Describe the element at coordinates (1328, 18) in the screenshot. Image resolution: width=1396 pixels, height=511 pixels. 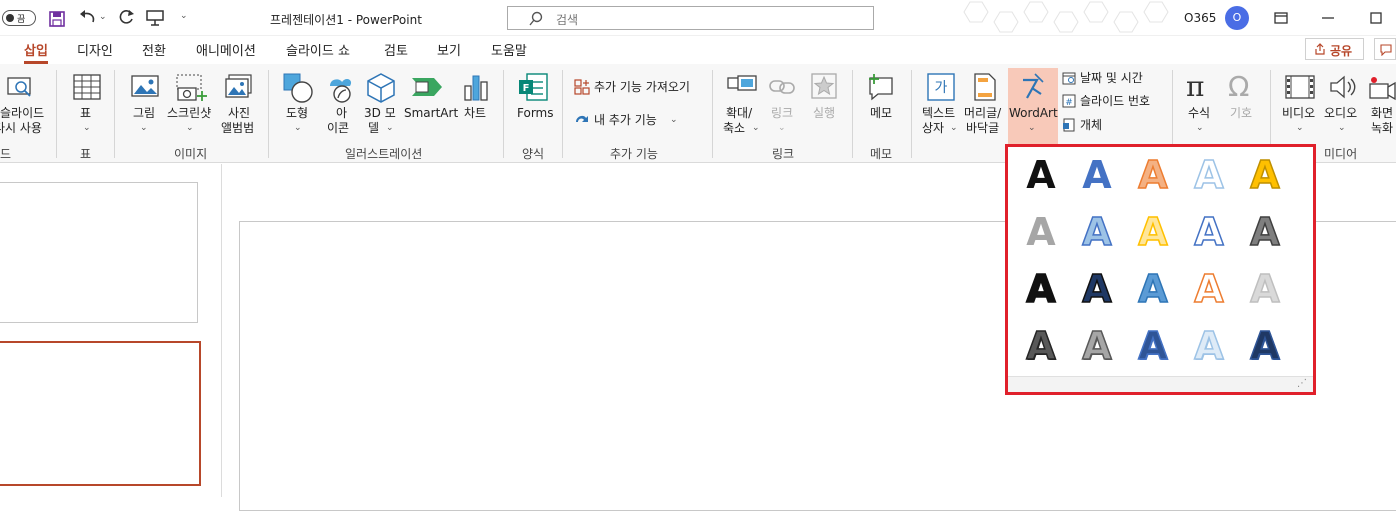
I see `minimize-icon` at that location.